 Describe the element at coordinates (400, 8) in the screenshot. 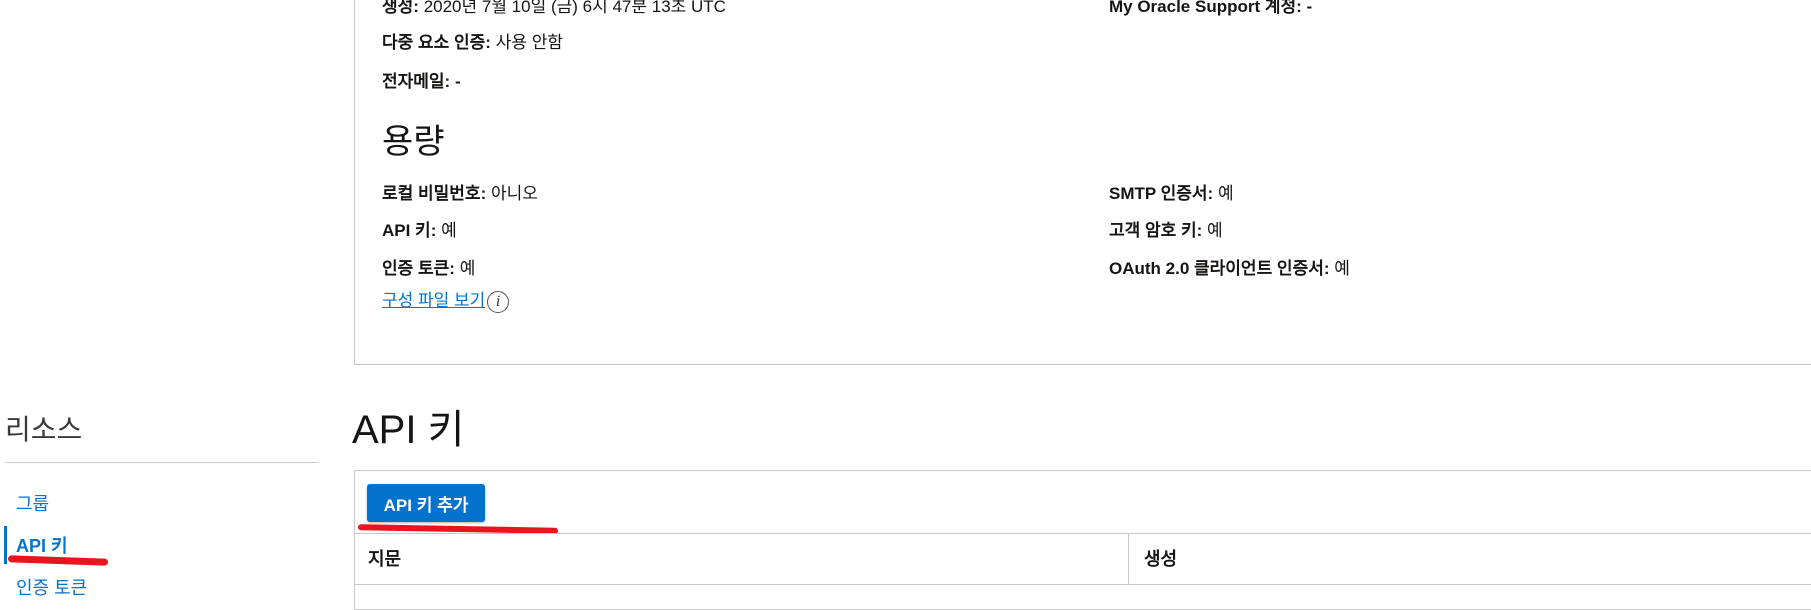

I see `created-label: 생성:` at that location.